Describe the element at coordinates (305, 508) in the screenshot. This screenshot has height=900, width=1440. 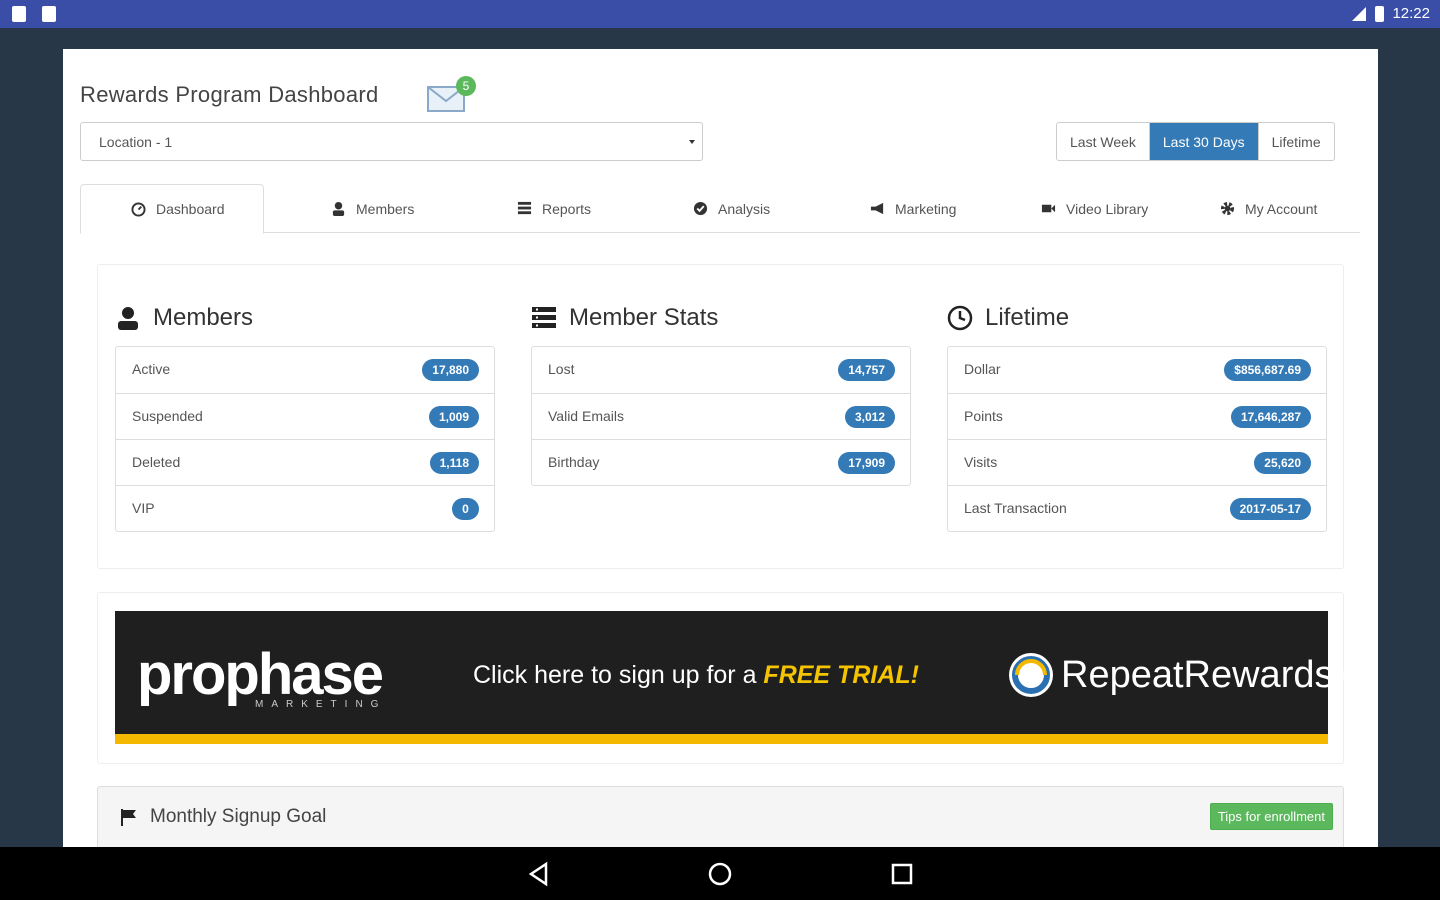
I see `list-item: VIP 0` at that location.